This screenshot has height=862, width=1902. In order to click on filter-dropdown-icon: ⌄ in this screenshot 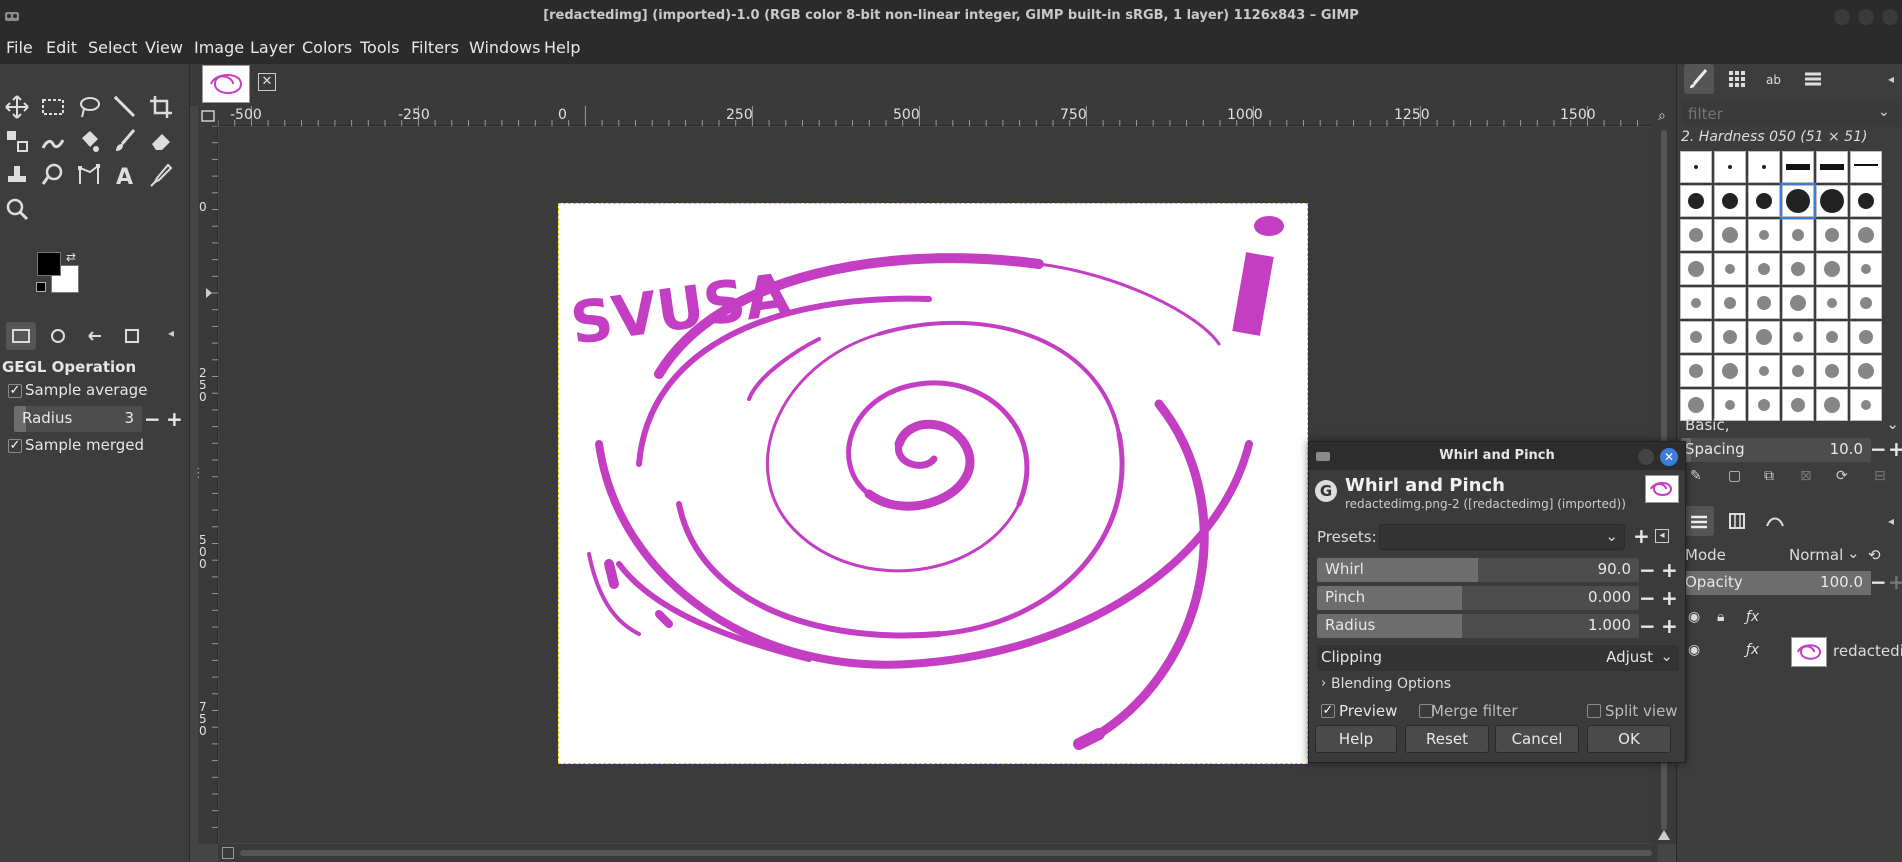, I will do `click(1884, 112)`.